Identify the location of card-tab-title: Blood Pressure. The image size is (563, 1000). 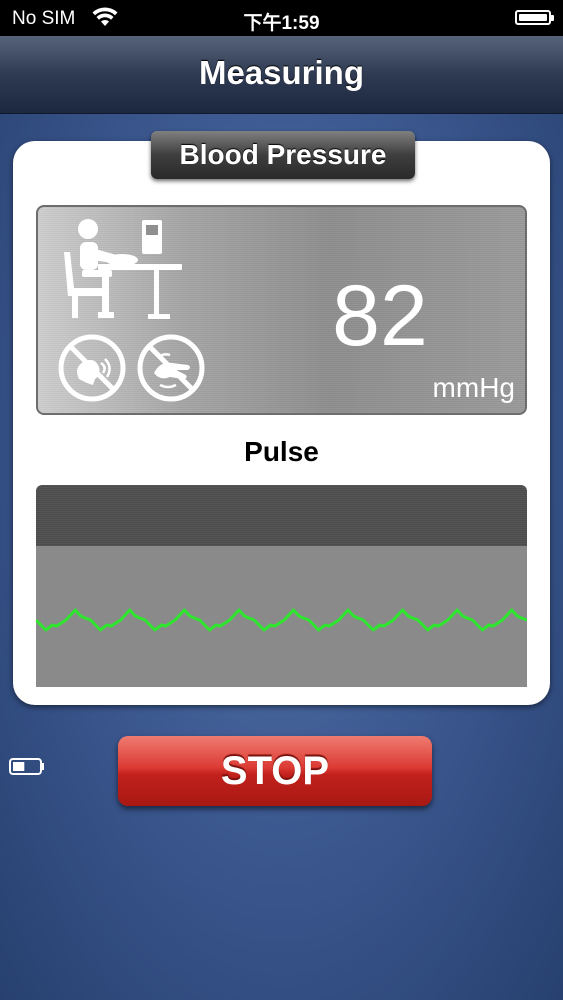
(283, 155).